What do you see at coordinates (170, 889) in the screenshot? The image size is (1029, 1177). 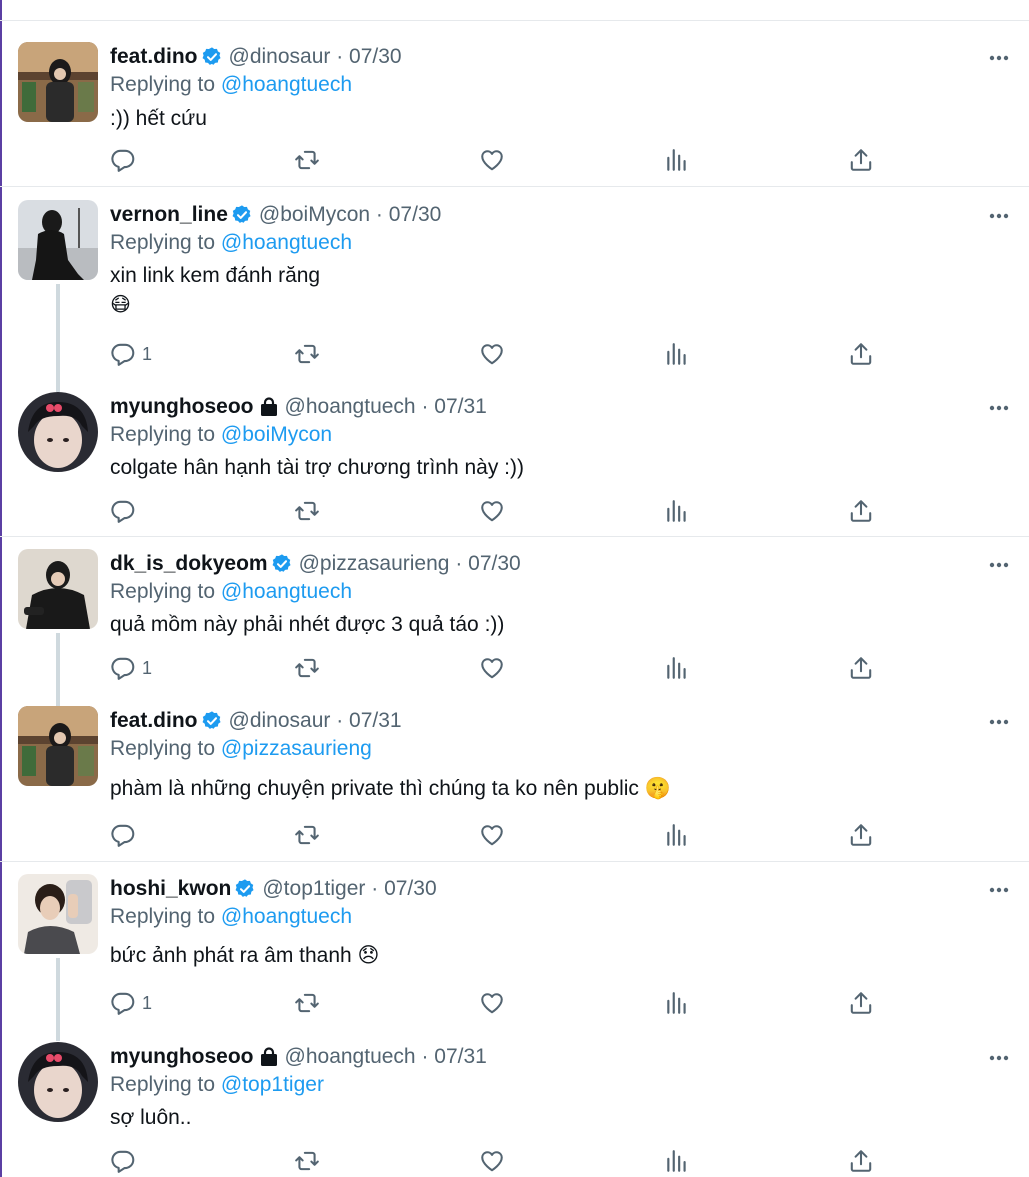 I see `display-name: hoshi_kwon` at bounding box center [170, 889].